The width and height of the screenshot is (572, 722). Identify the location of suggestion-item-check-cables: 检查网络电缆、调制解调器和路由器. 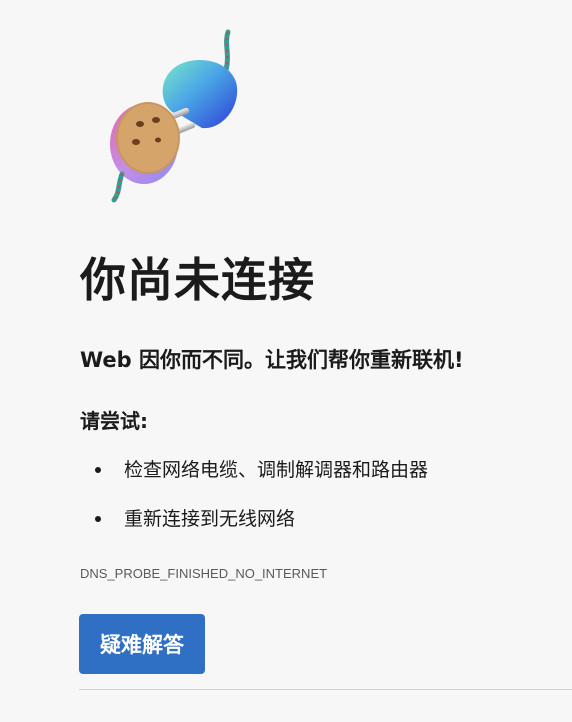
(254, 470).